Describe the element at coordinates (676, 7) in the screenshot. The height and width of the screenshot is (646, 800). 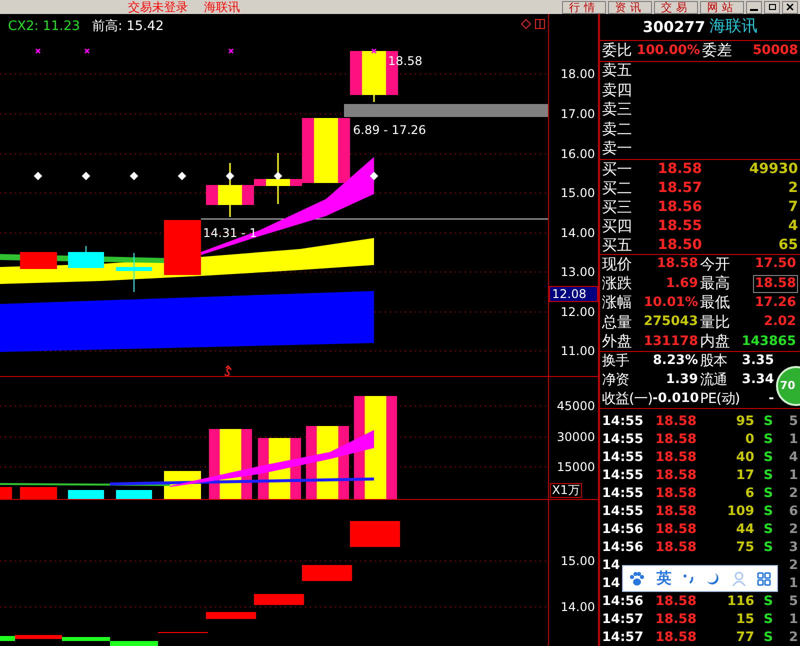
I see `nav-button: 交易` at that location.